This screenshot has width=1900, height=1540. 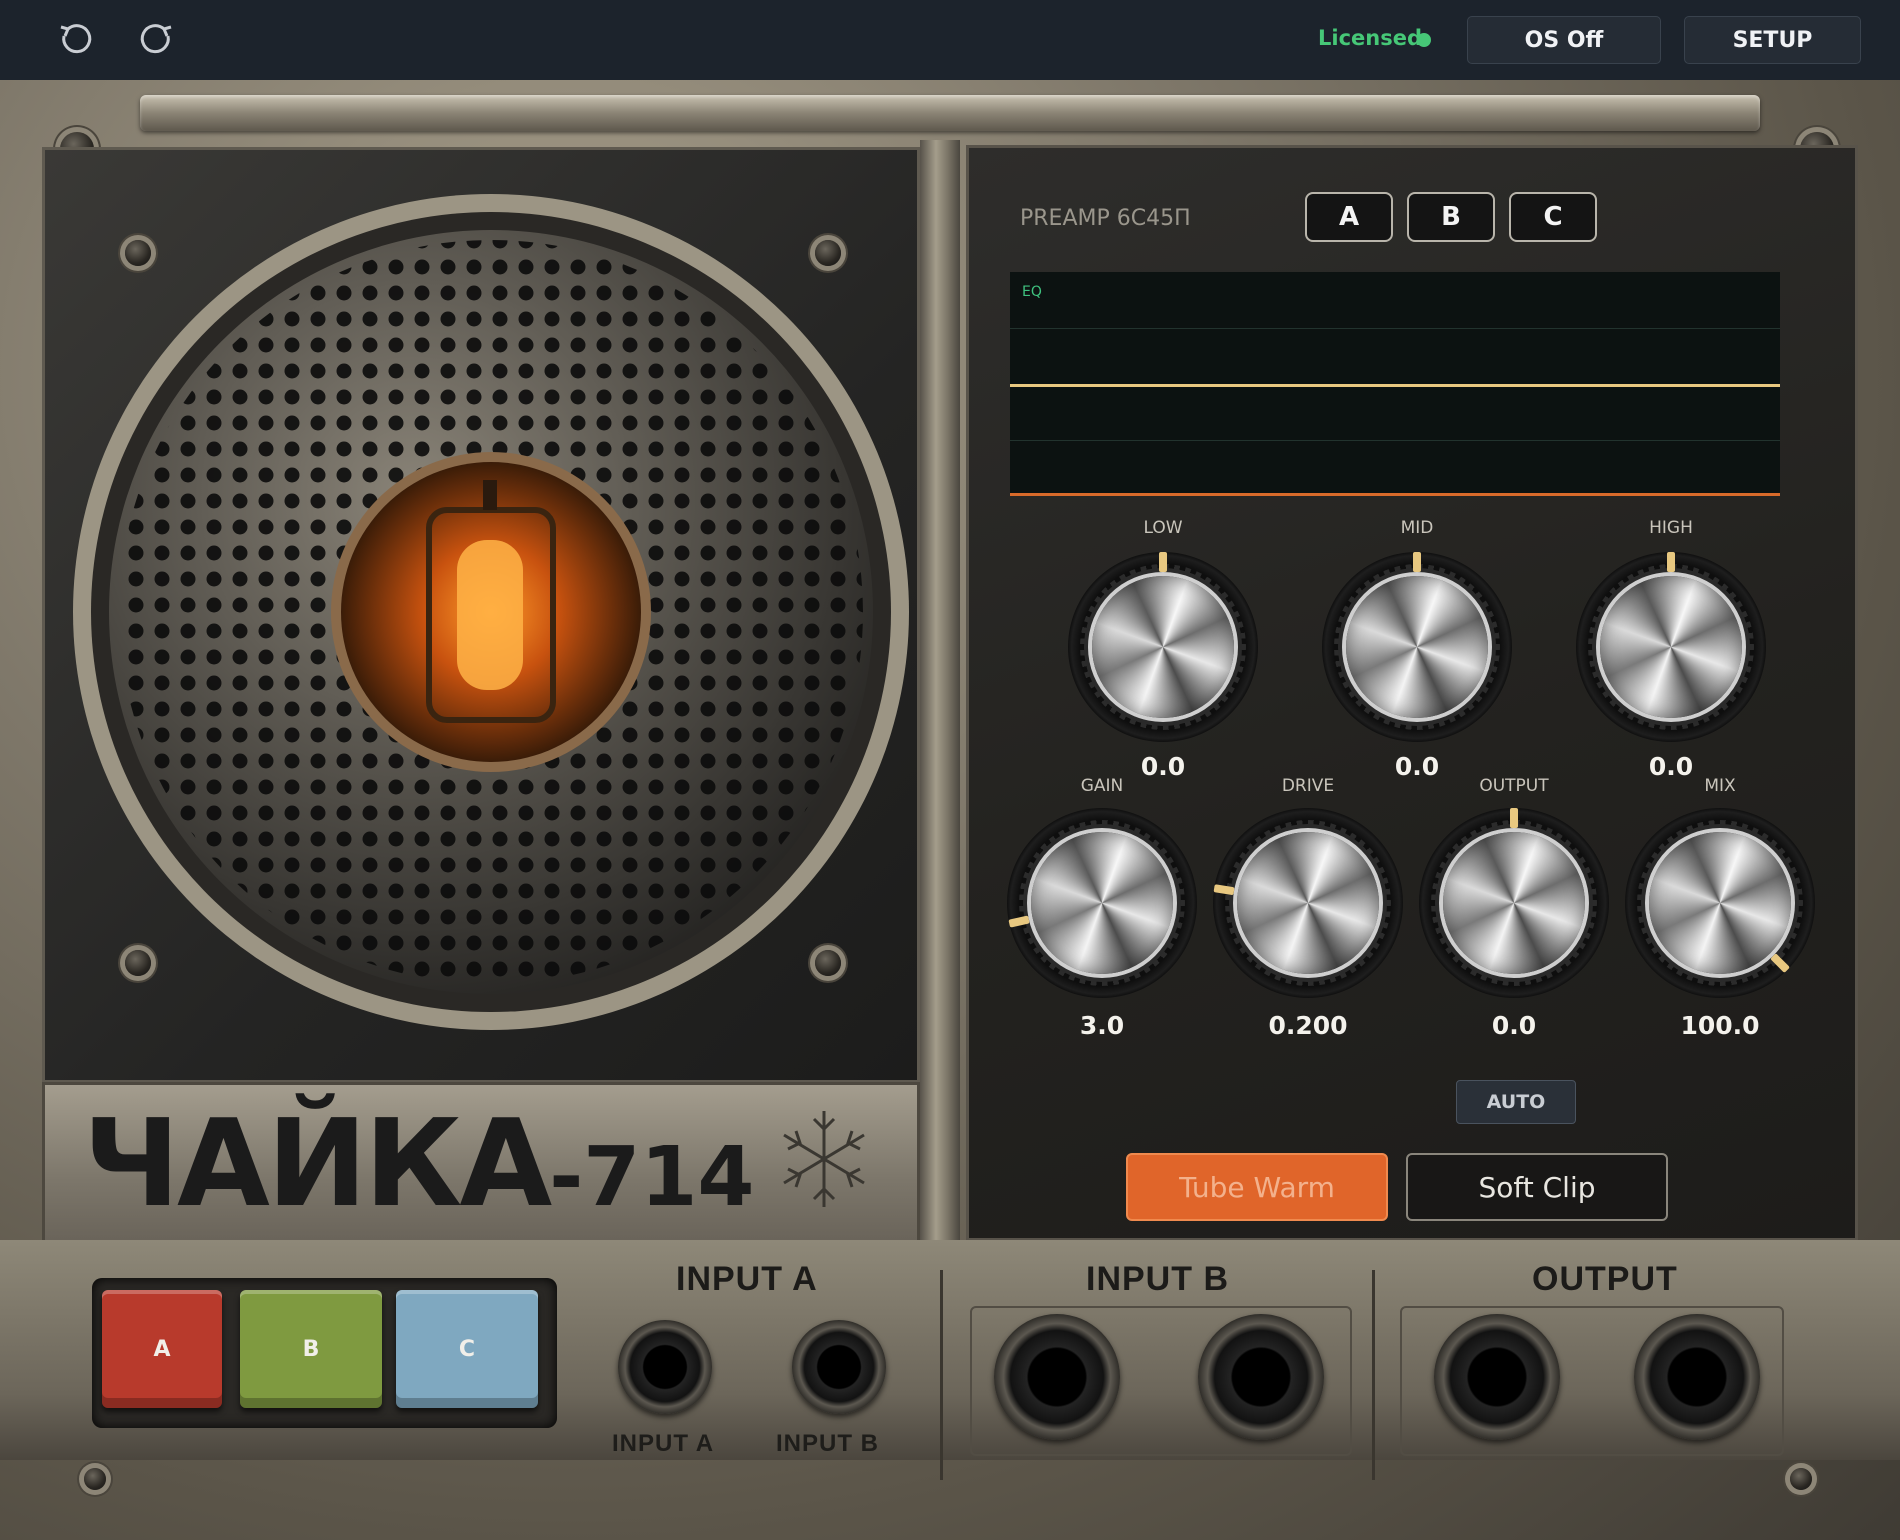 What do you see at coordinates (1308, 786) in the screenshot?
I see `drive-knob-label: DRIVE` at bounding box center [1308, 786].